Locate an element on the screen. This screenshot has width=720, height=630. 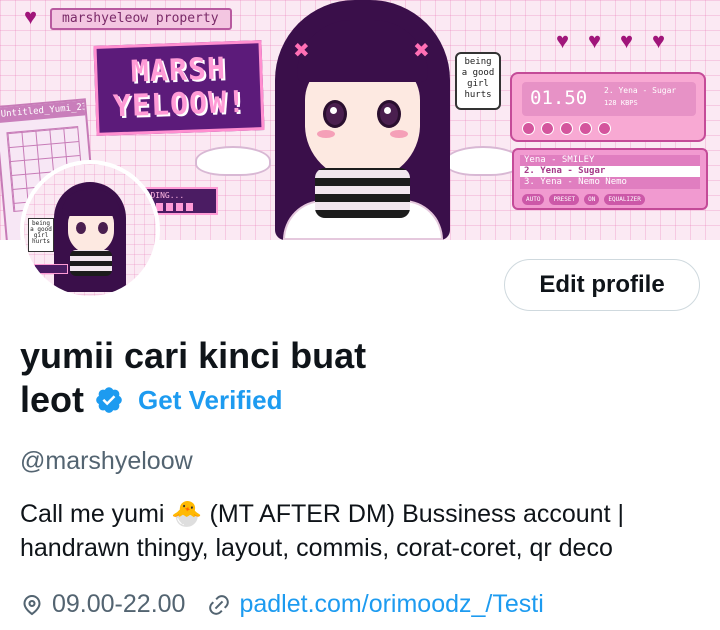
playlist-button: EQUALIZER is located at coordinates (624, 199).